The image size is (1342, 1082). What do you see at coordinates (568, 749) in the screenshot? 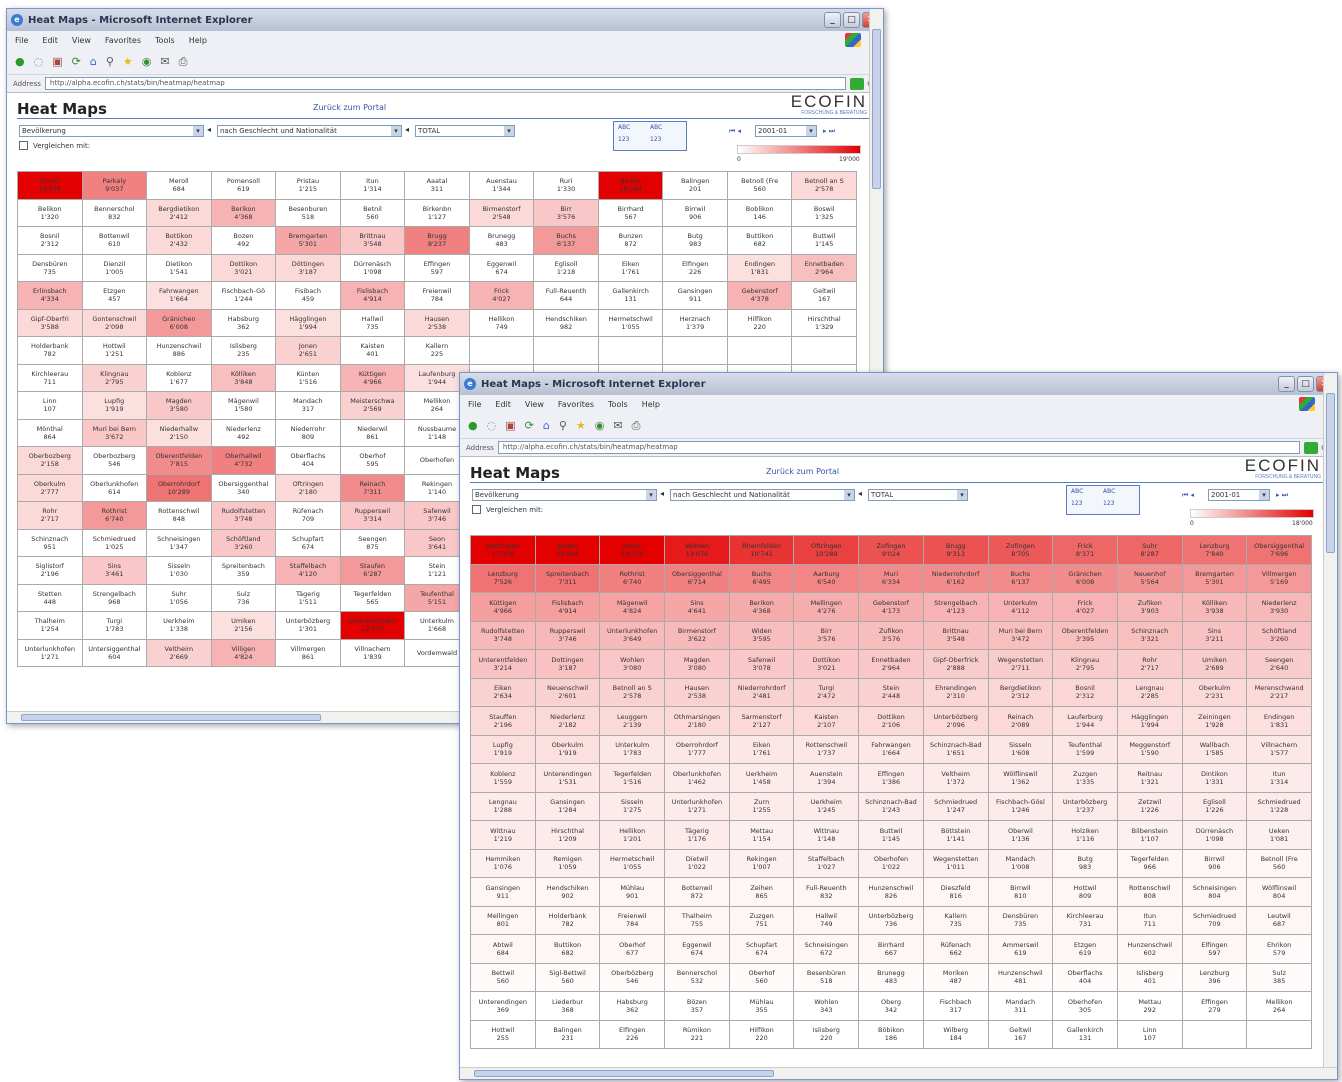
I see `heatmap-cell: Oberkulm 1'919` at bounding box center [568, 749].